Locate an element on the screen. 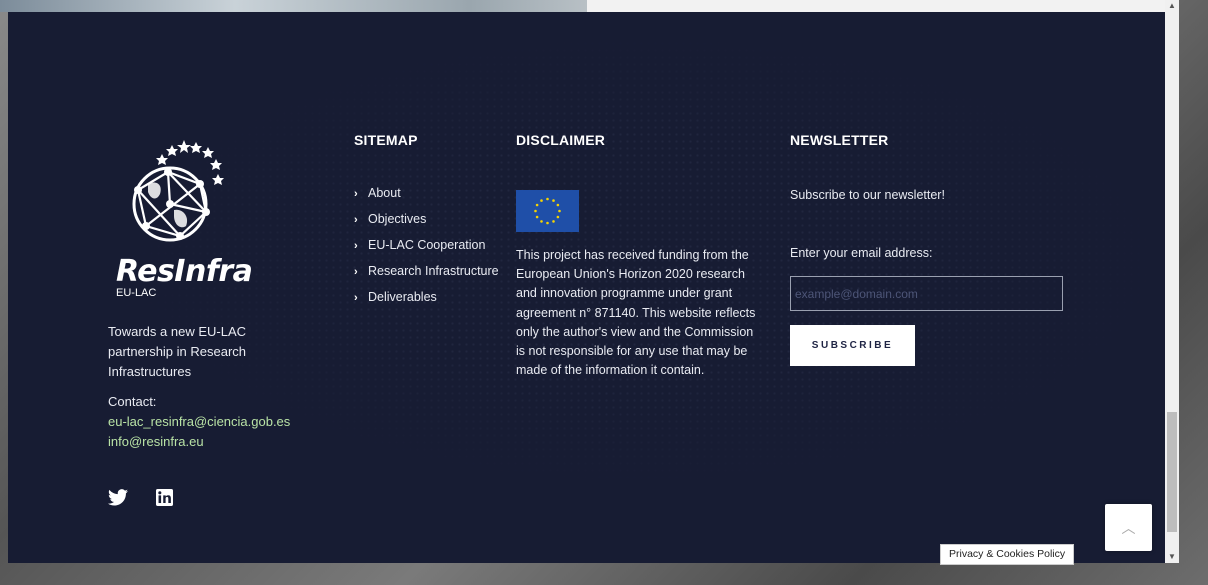 The width and height of the screenshot is (1208, 585). sitemap-heading: SITEMAP is located at coordinates (386, 140).